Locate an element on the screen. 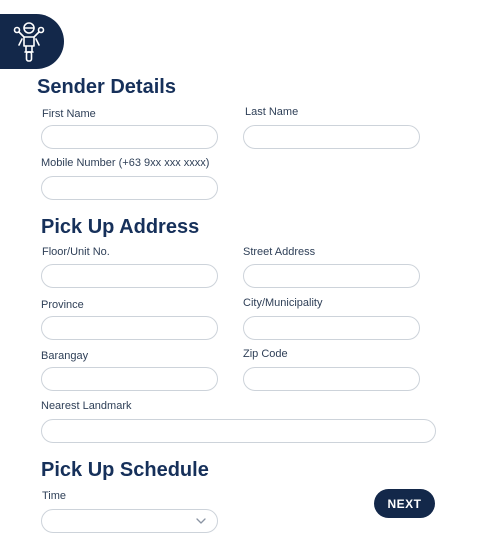  nearest-landmark-input is located at coordinates (238, 431).